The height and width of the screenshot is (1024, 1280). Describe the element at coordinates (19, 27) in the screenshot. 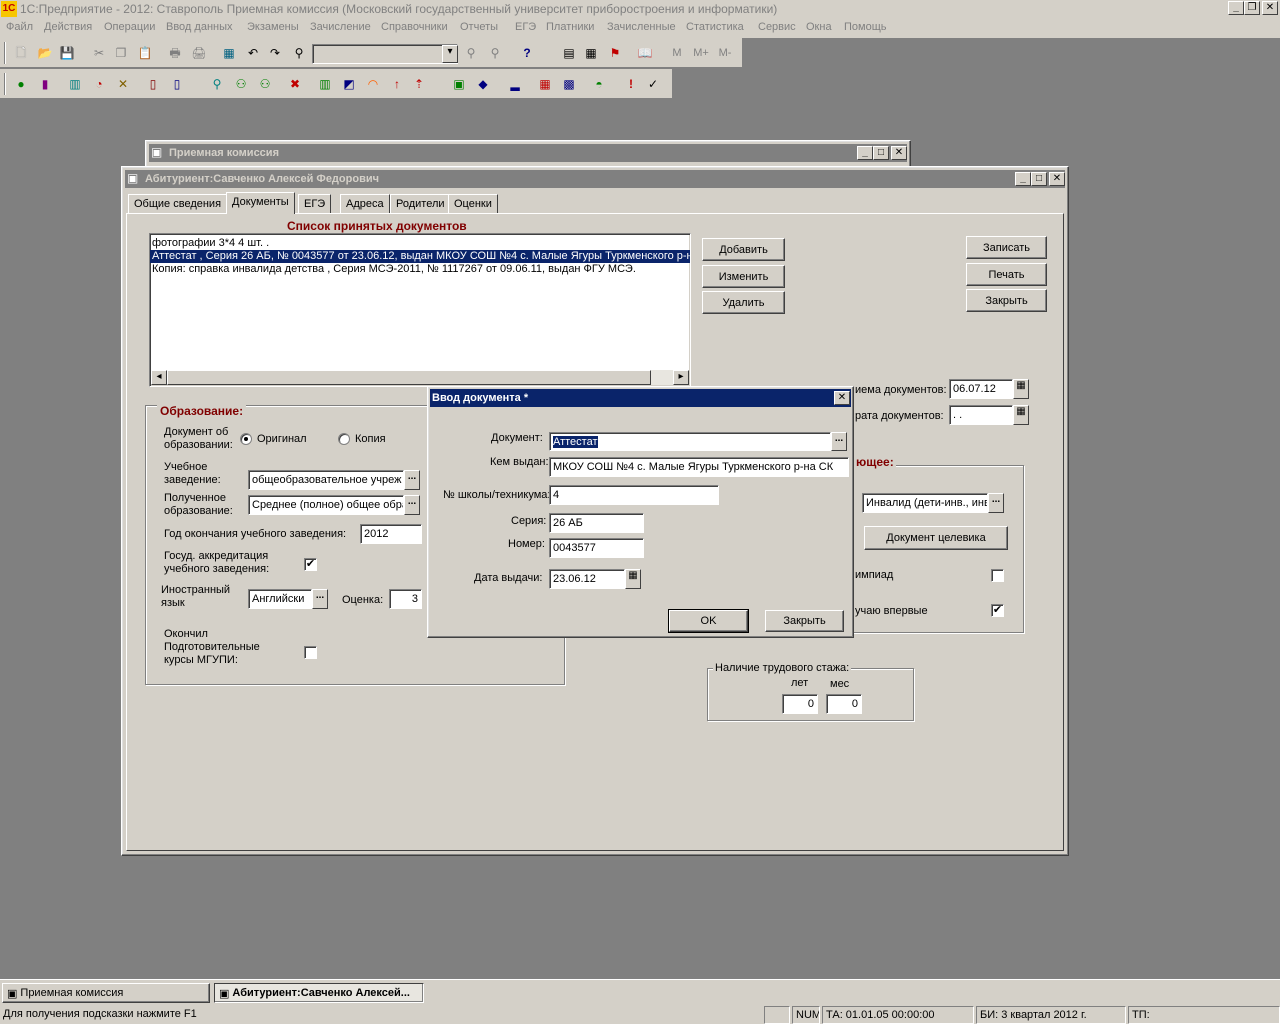

I see `menu-file: Файл` at that location.